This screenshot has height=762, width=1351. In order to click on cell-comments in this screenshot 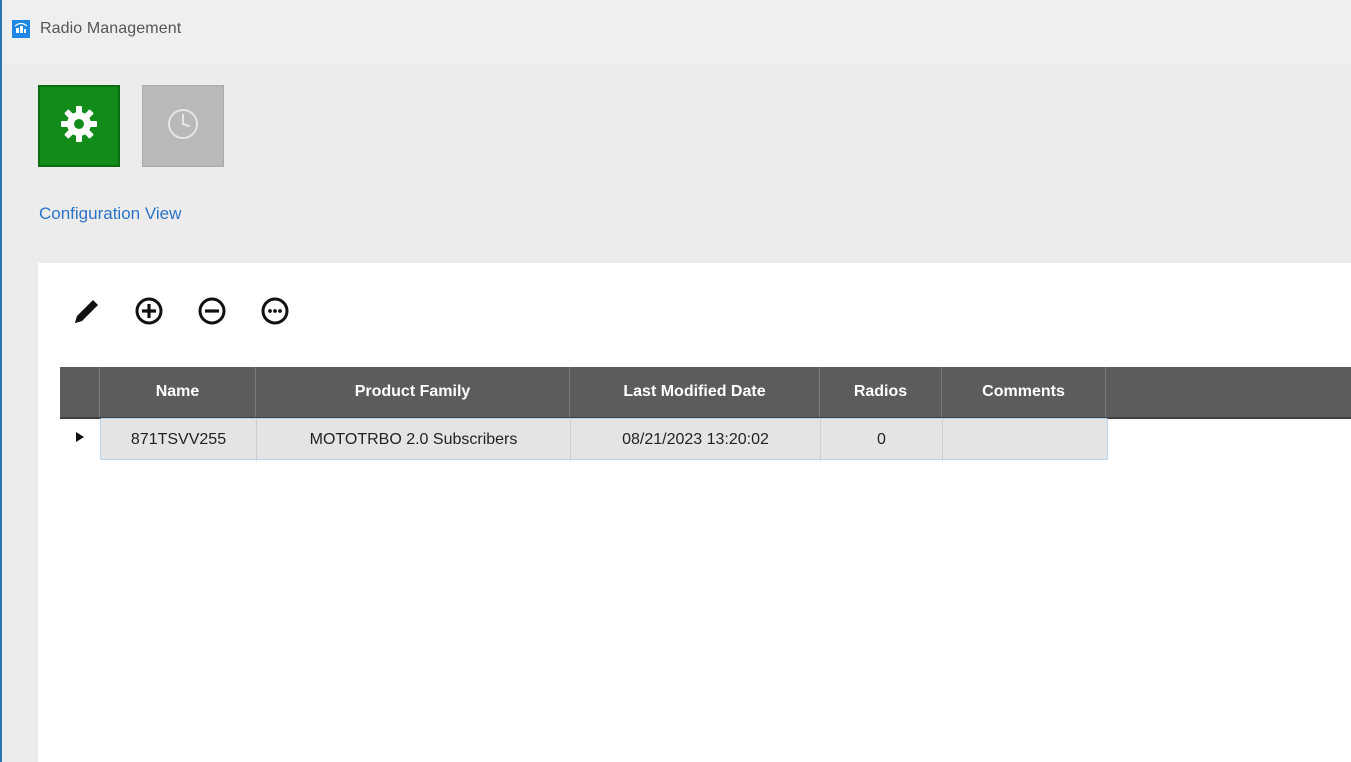, I will do `click(1025, 440)`.